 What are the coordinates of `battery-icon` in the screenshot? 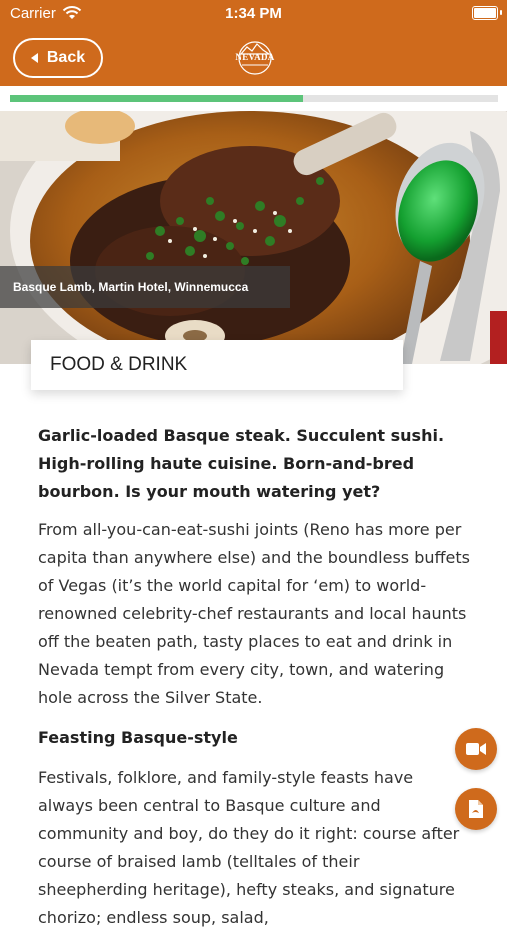 It's located at (487, 13).